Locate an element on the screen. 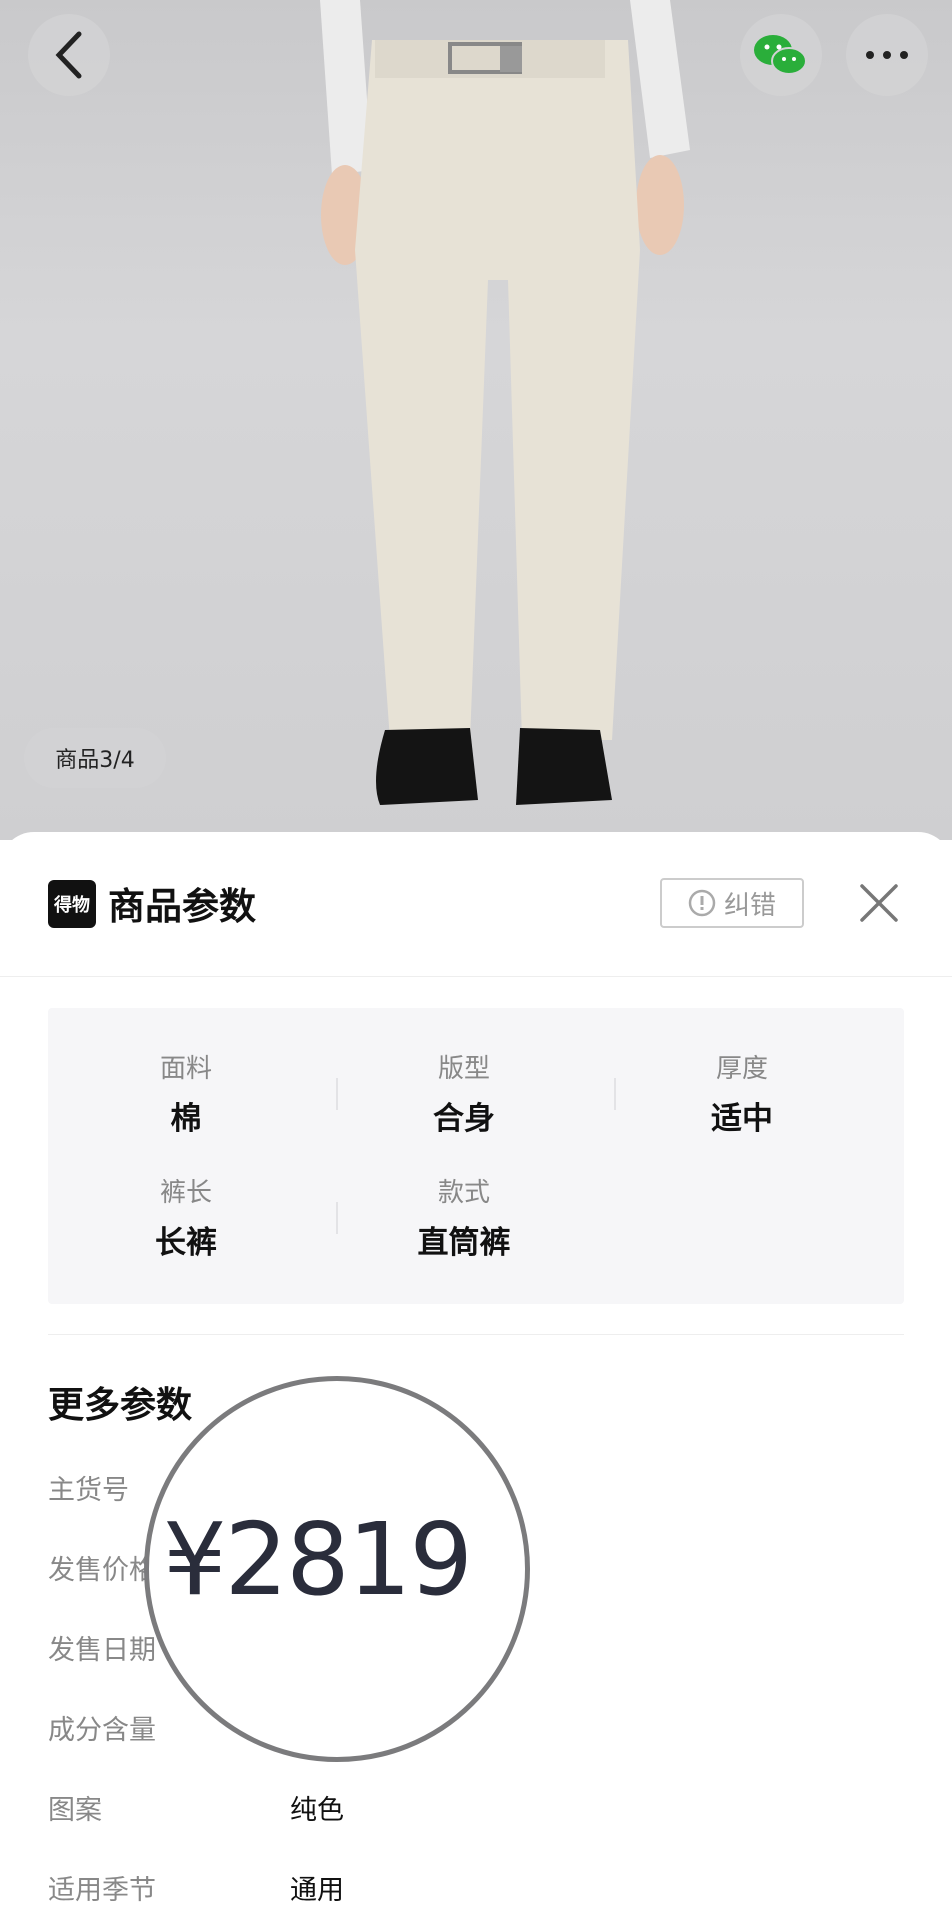 This screenshot has height=1920, width=952. param-key: 主货号 is located at coordinates (88, 1490).